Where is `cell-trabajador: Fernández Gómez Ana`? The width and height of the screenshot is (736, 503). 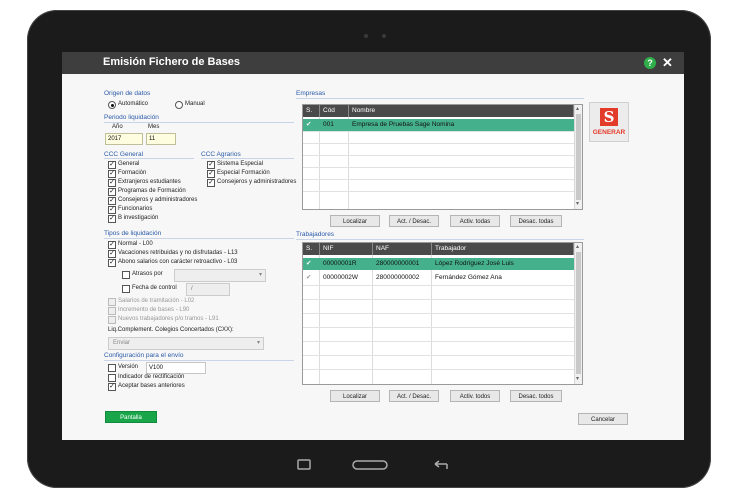 cell-trabajador: Fernández Gómez Ana is located at coordinates (468, 277).